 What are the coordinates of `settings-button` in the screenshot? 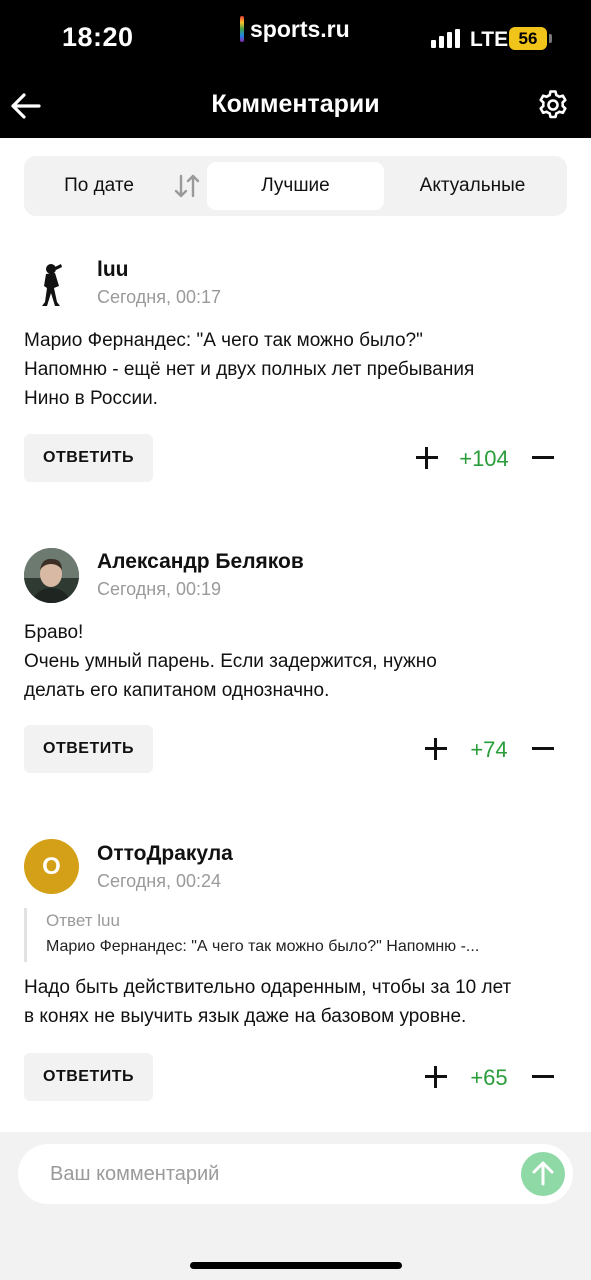 It's located at (553, 105).